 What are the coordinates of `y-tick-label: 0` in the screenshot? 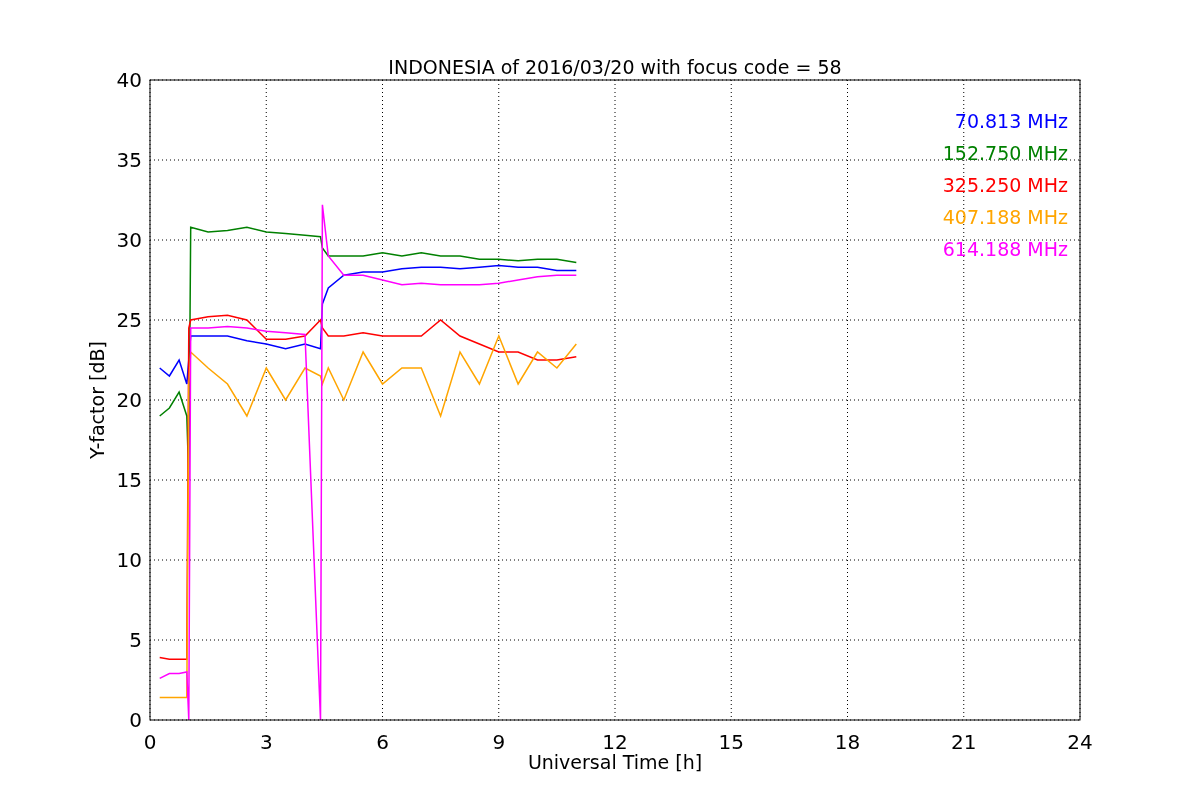 It's located at (135, 720).